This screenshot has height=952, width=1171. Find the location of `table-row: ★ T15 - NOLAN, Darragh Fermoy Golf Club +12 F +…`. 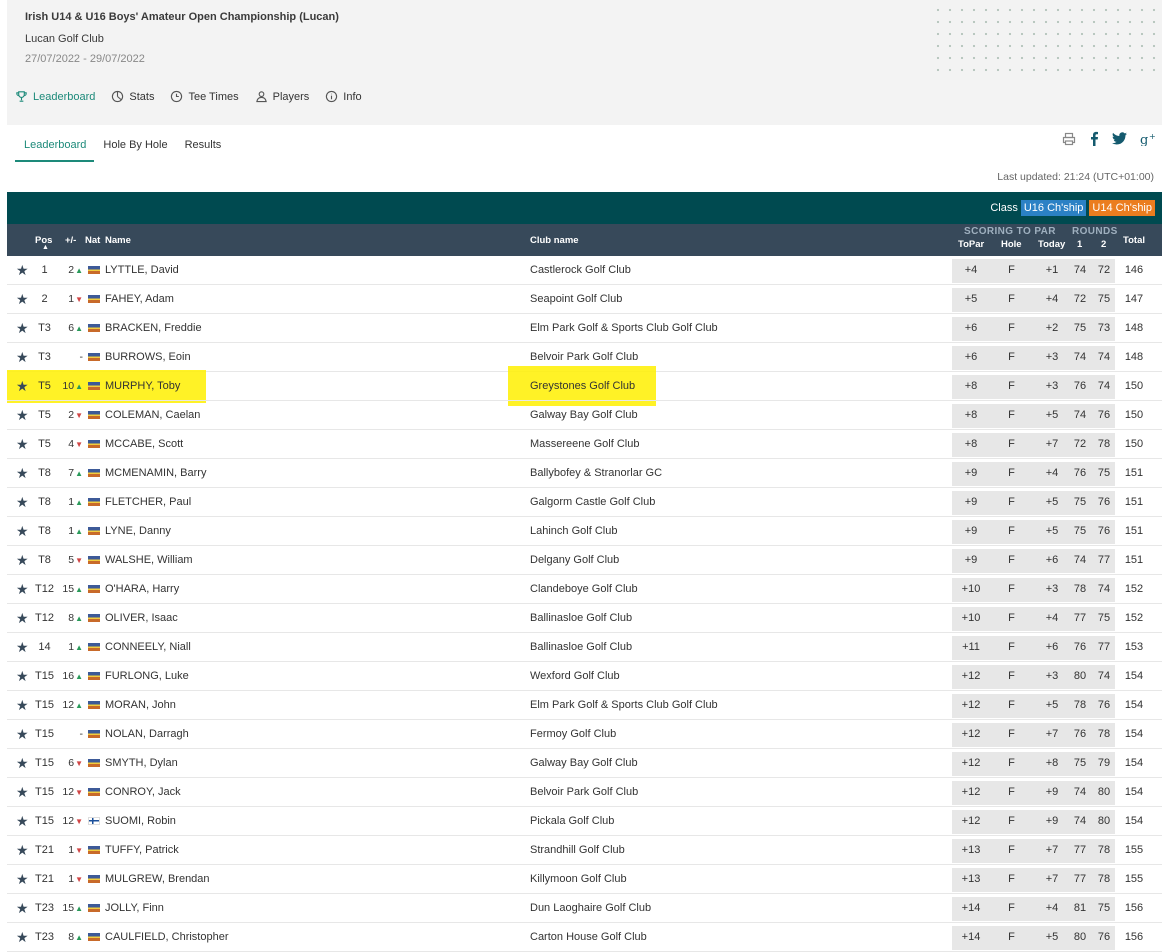

table-row: ★ T15 - NOLAN, Darragh Fermoy Golf Club +12 F +… is located at coordinates (584, 734).